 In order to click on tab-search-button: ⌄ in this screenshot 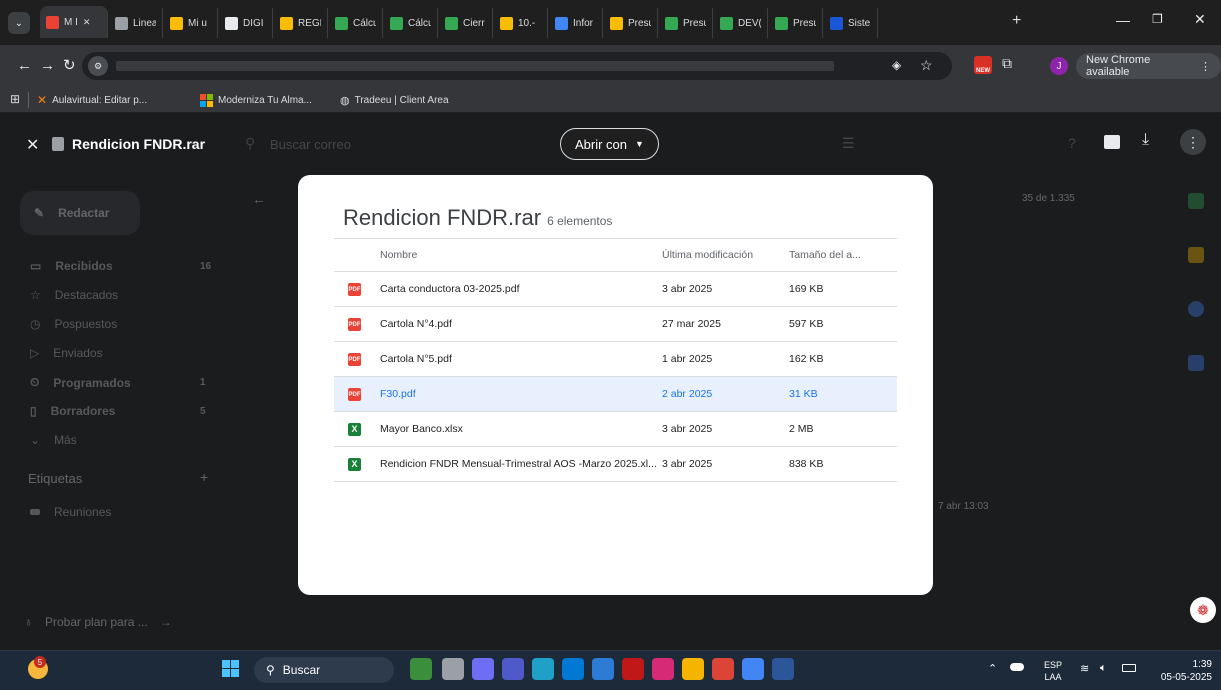, I will do `click(19, 23)`.